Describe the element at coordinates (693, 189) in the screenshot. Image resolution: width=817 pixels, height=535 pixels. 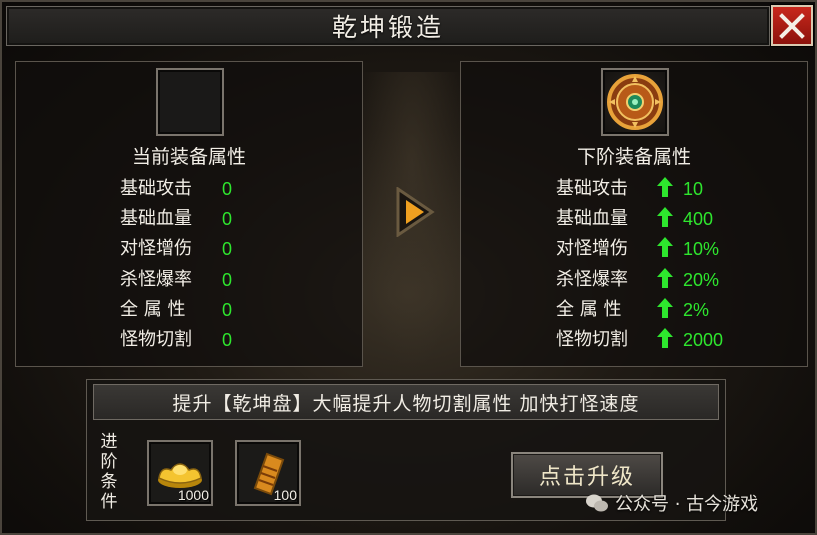
I see `attribute-value: 10` at that location.